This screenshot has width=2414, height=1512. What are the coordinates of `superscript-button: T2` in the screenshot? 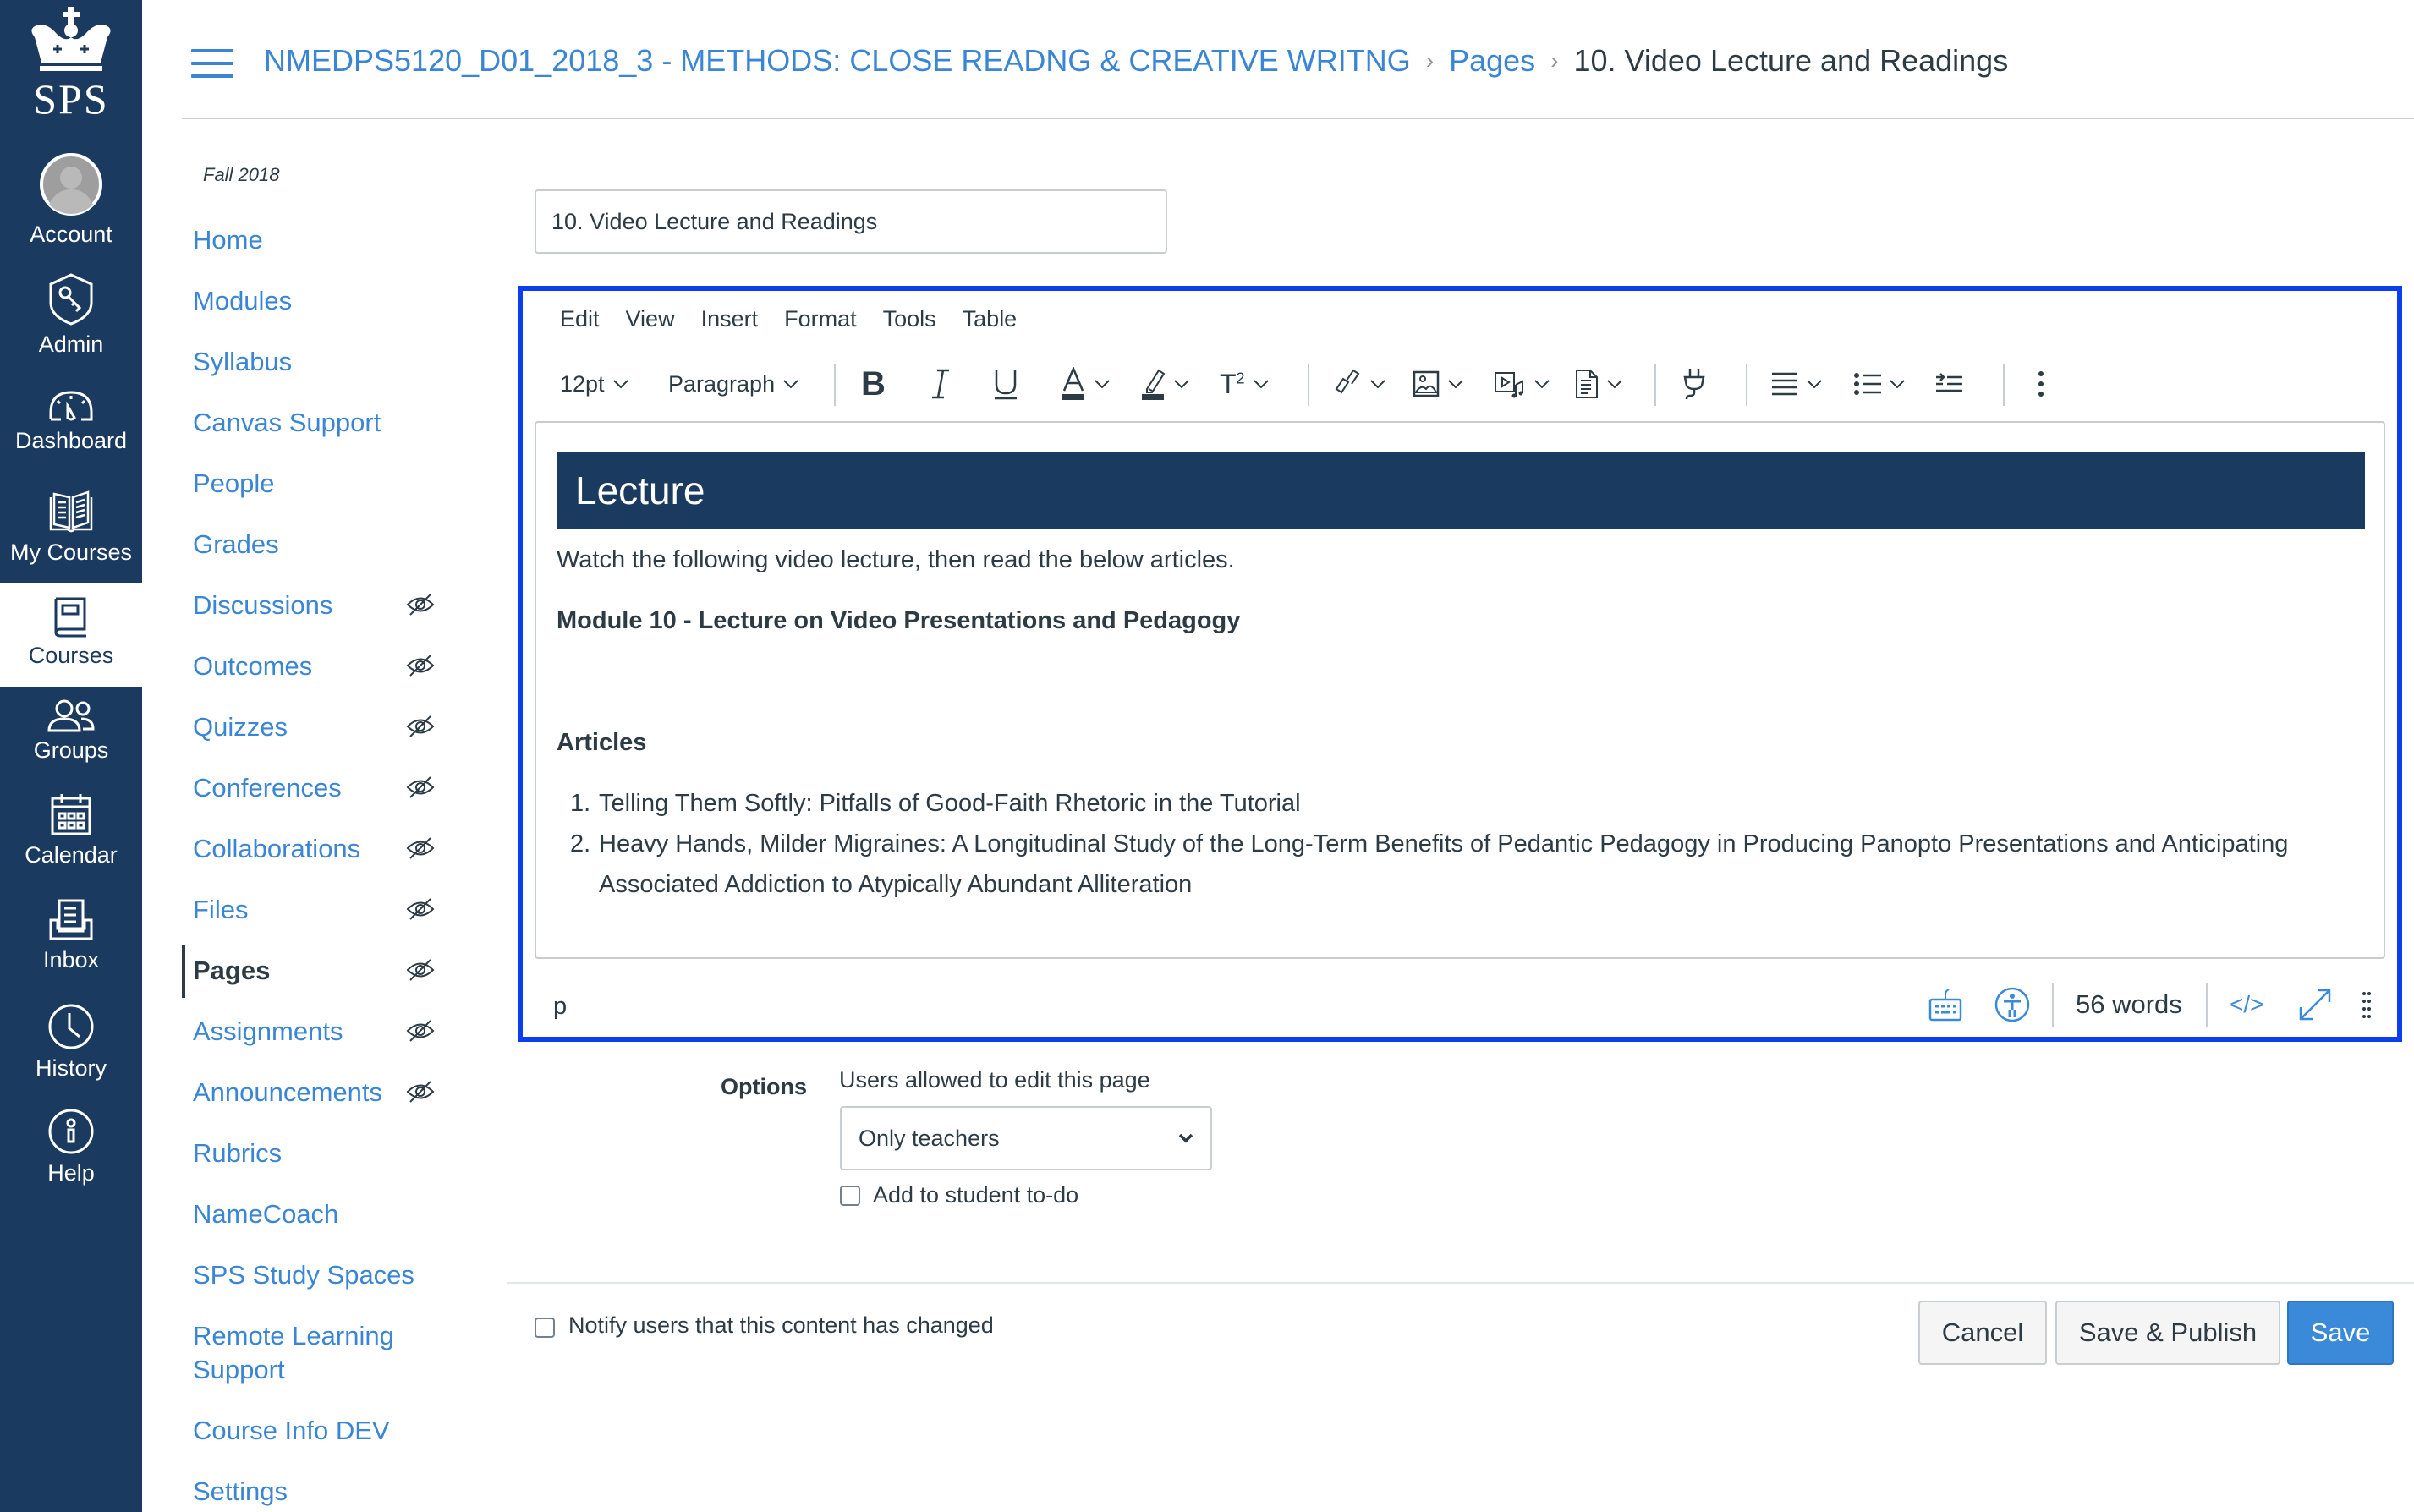 It's located at (1245, 384).